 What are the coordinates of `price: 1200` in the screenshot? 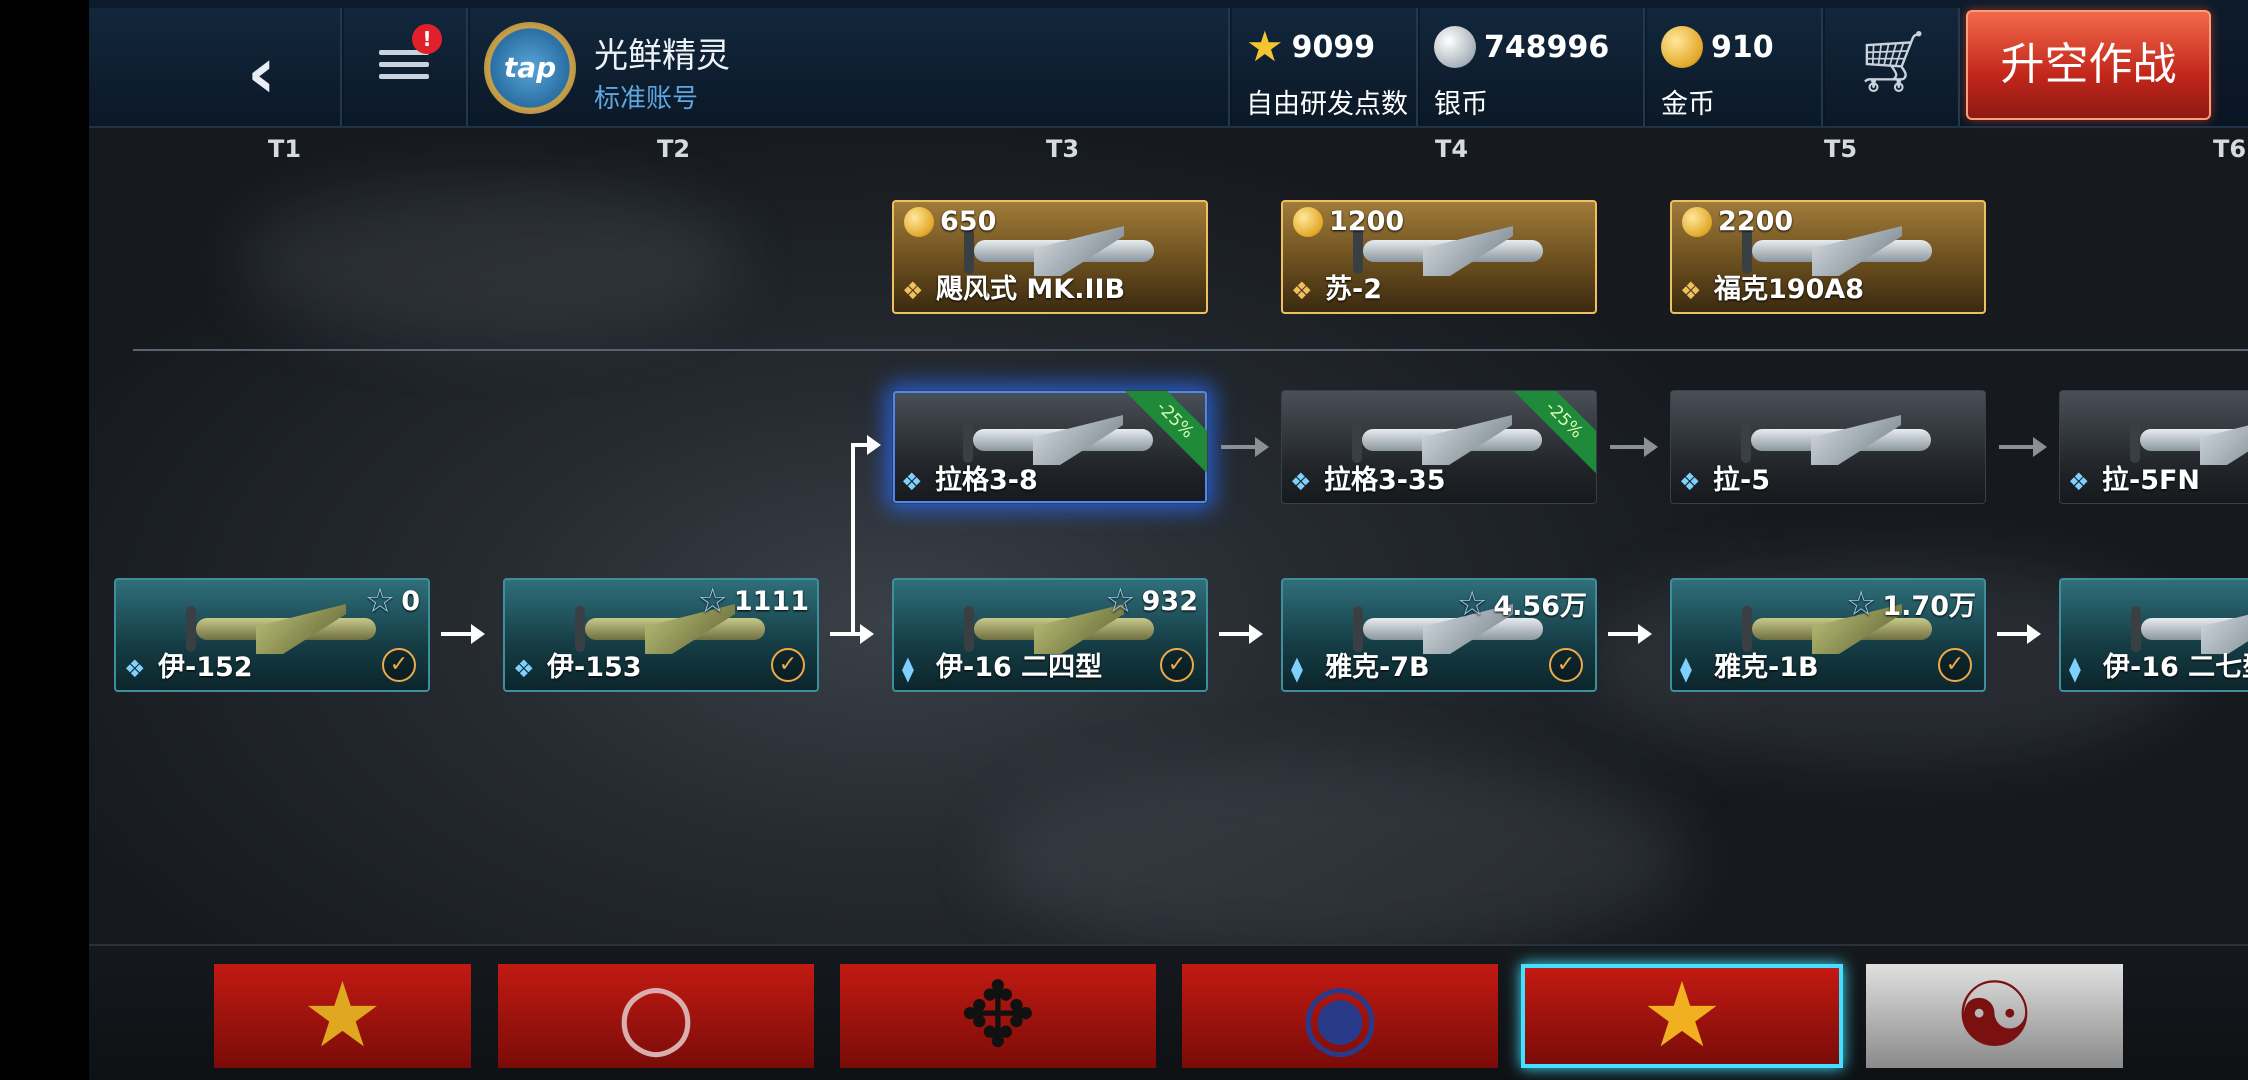 It's located at (1367, 221).